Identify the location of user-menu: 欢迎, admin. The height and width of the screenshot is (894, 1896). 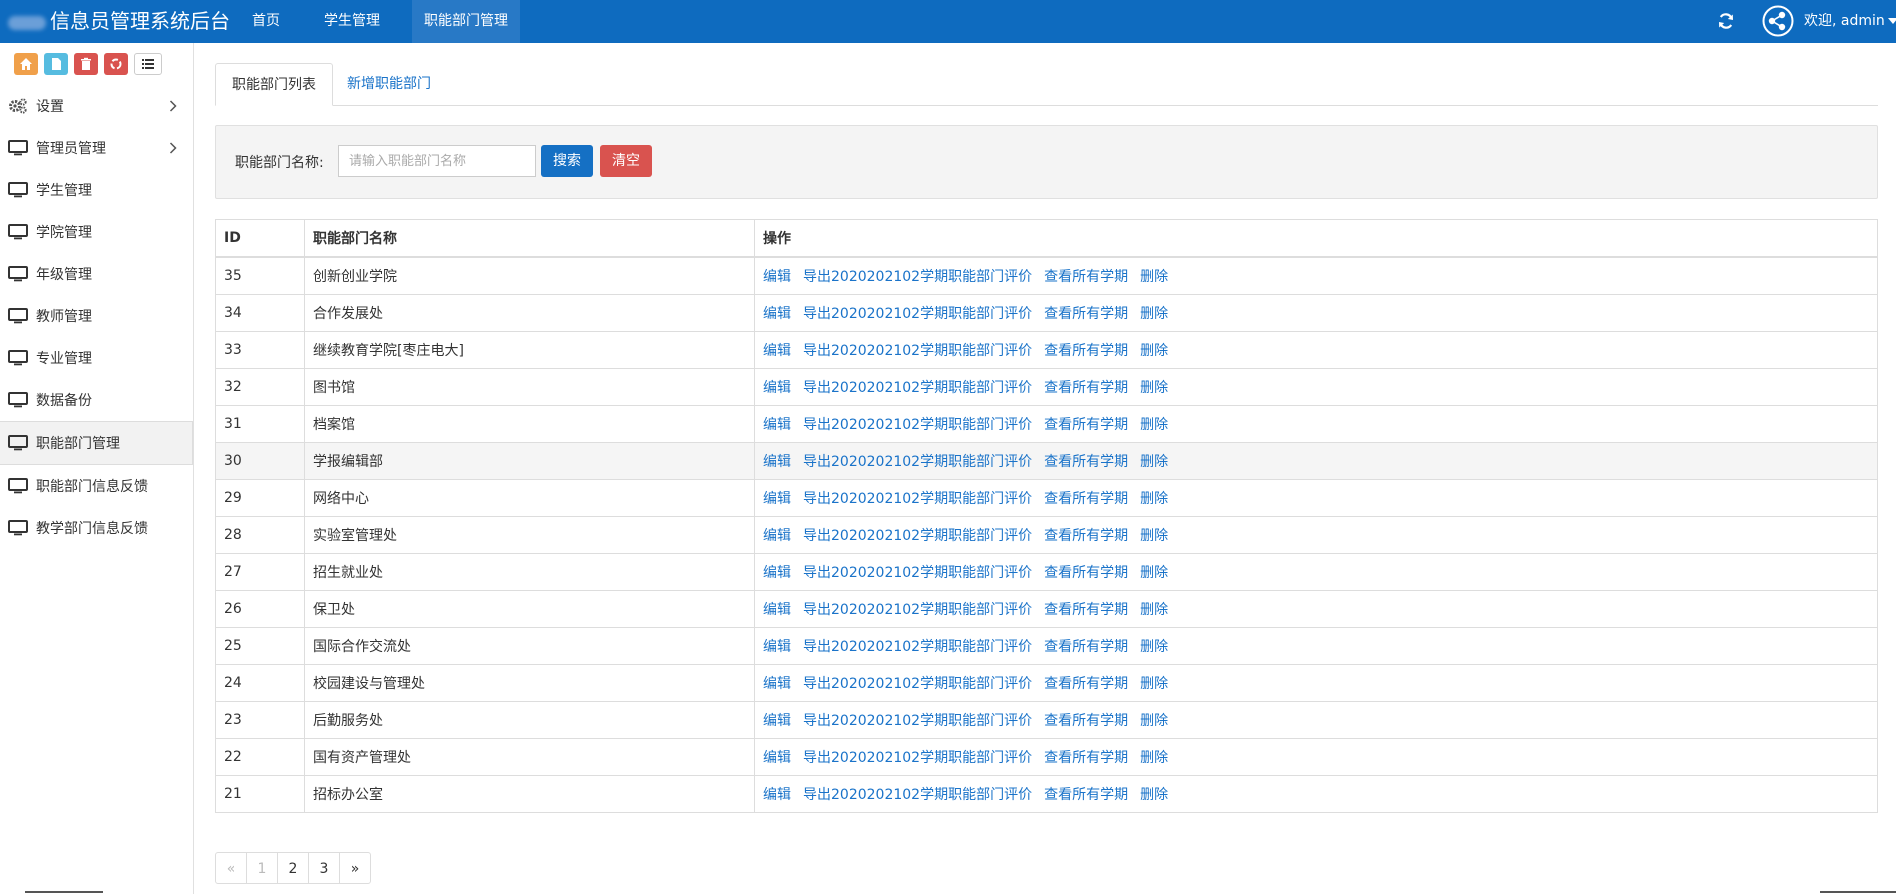
(1850, 21).